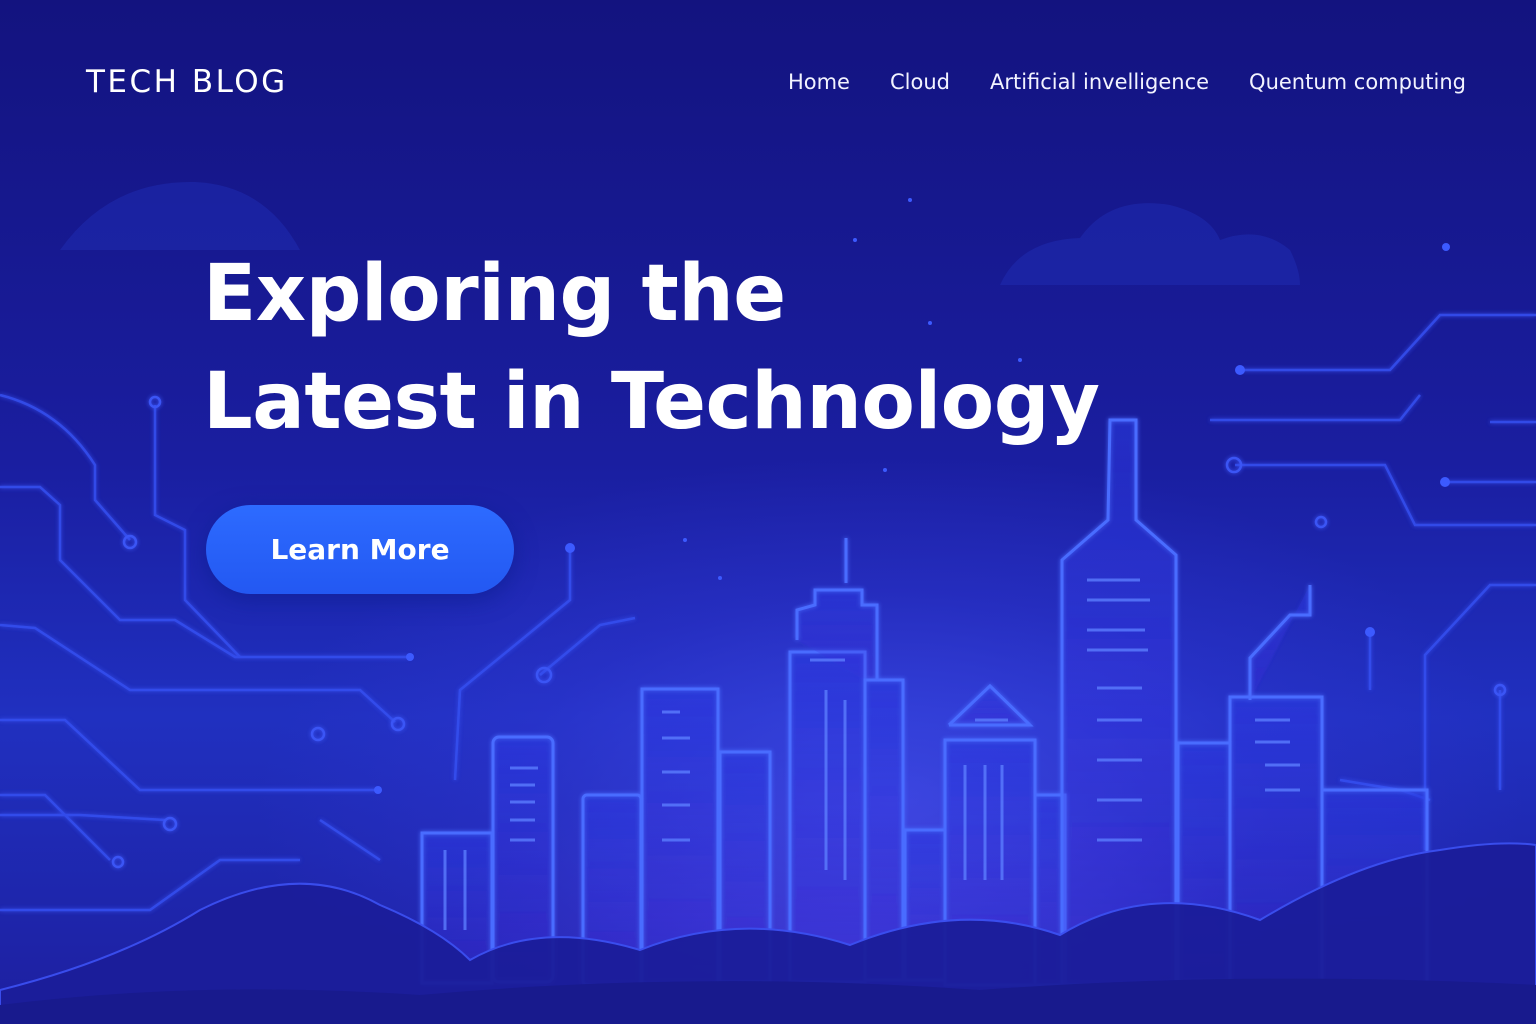  What do you see at coordinates (1099, 82) in the screenshot?
I see `nav-item-artificial-intelligence: Artificial invelligence` at bounding box center [1099, 82].